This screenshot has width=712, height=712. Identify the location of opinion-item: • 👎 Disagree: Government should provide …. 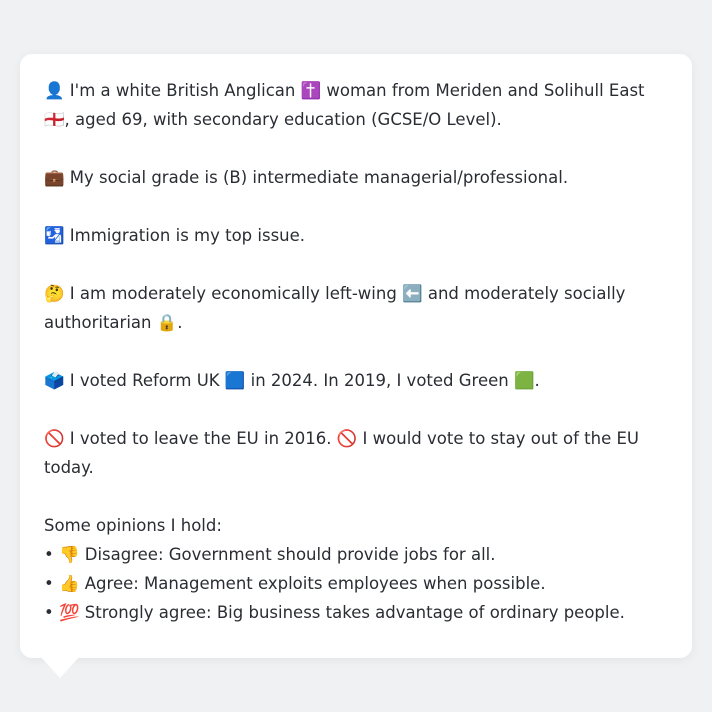
(270, 554).